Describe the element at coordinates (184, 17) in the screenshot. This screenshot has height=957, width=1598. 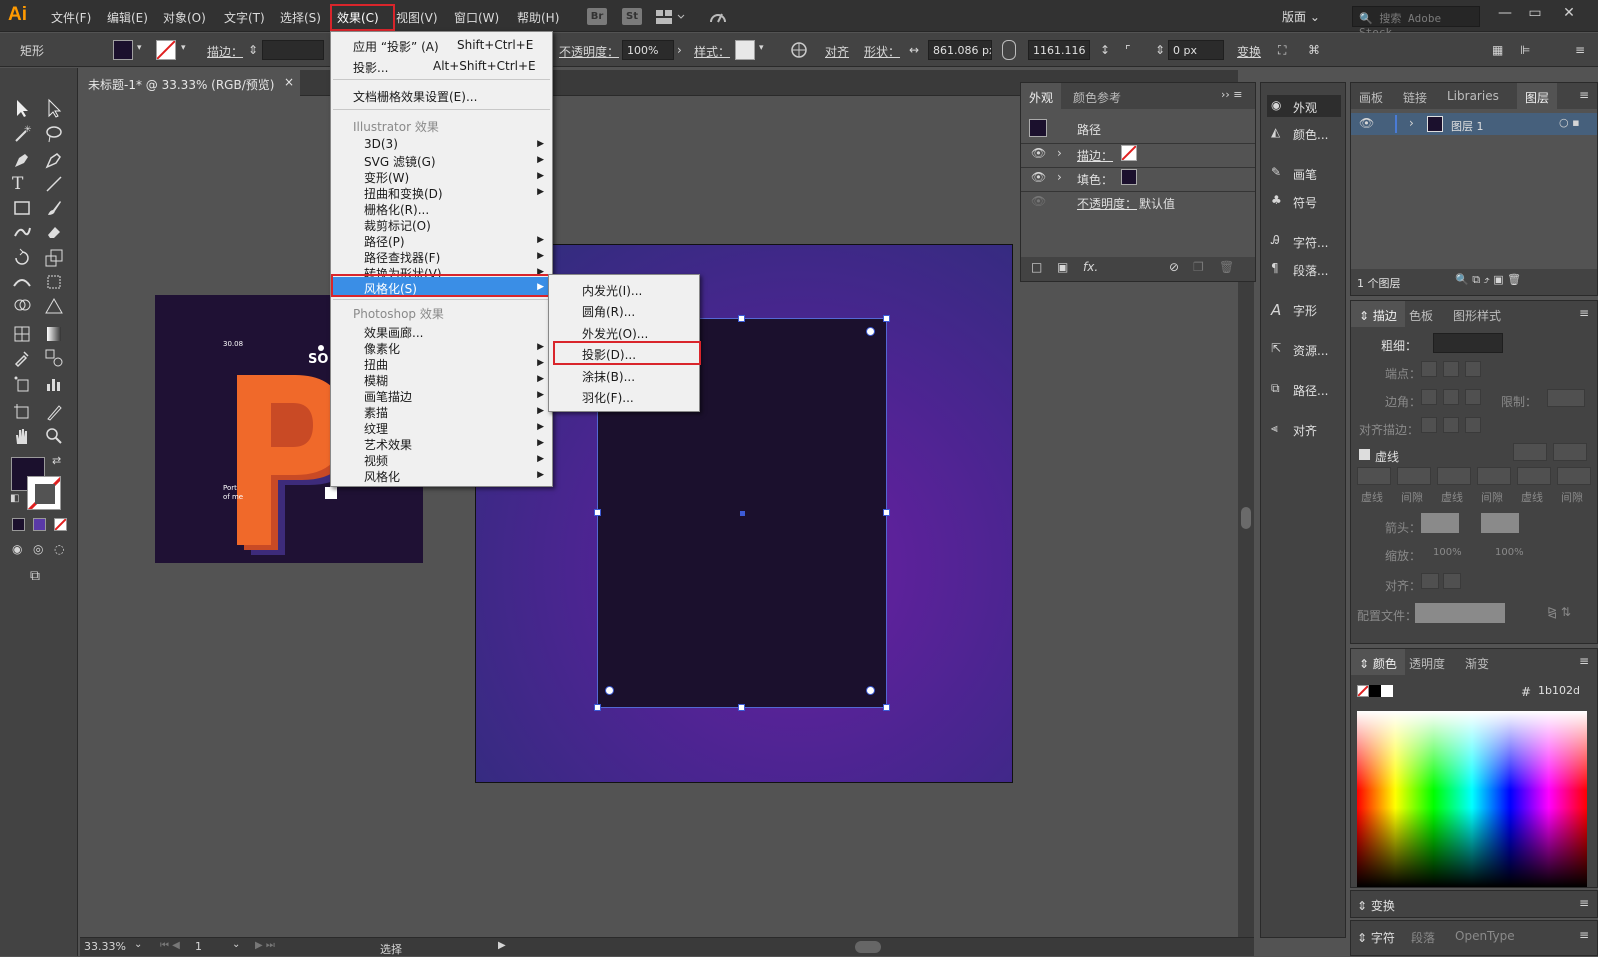
I see `menu-object: 对象(O)` at that location.